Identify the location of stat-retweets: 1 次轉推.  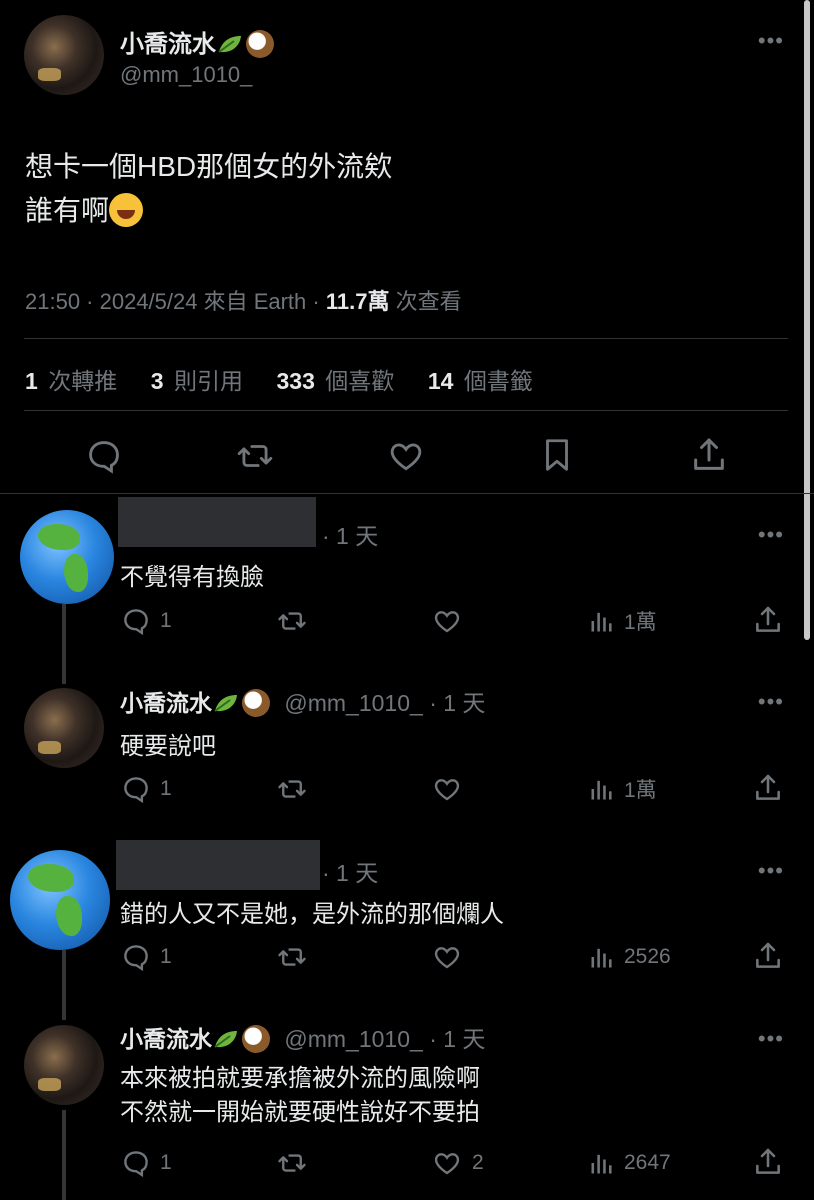
(73, 381).